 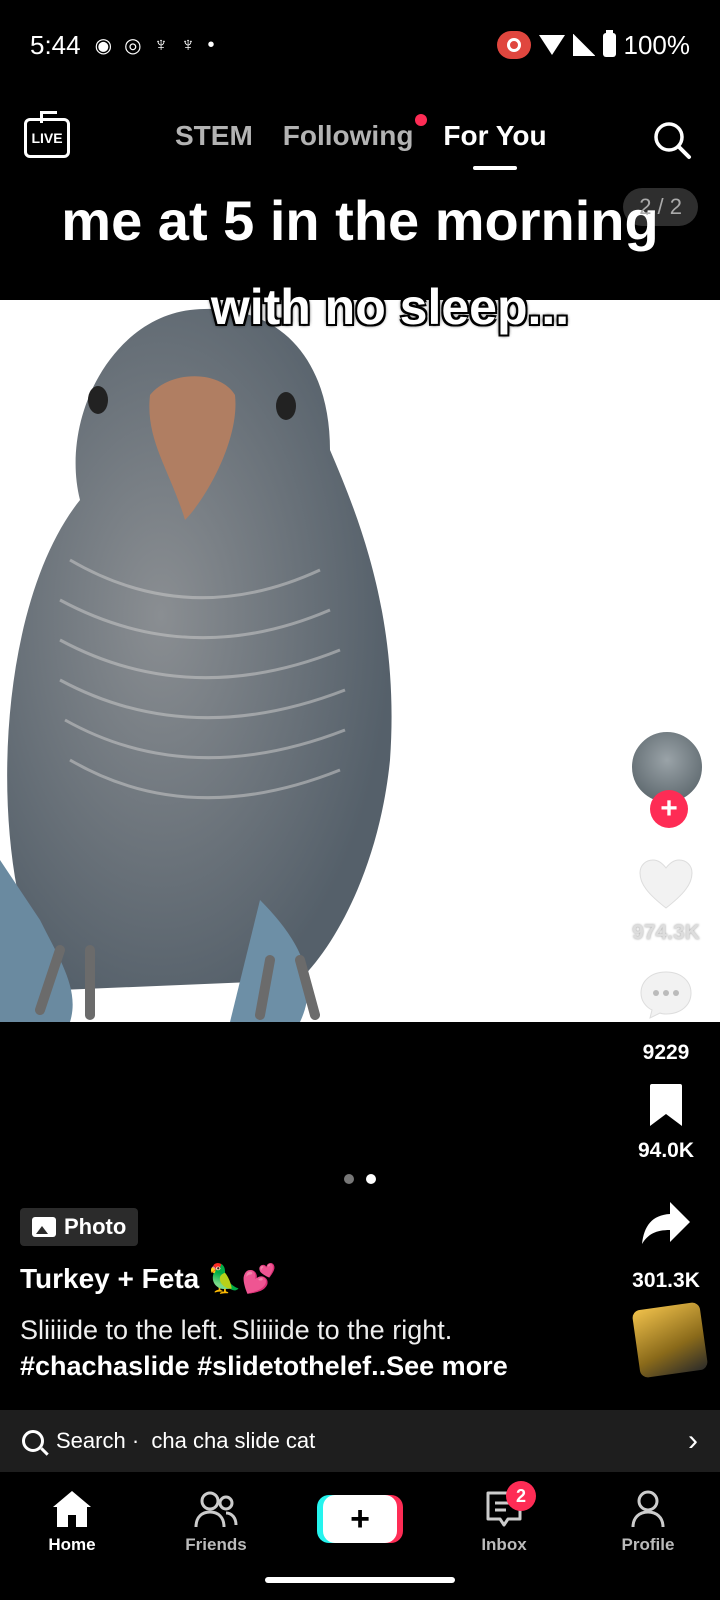 I want to click on screen-record-icon, so click(x=513, y=45).